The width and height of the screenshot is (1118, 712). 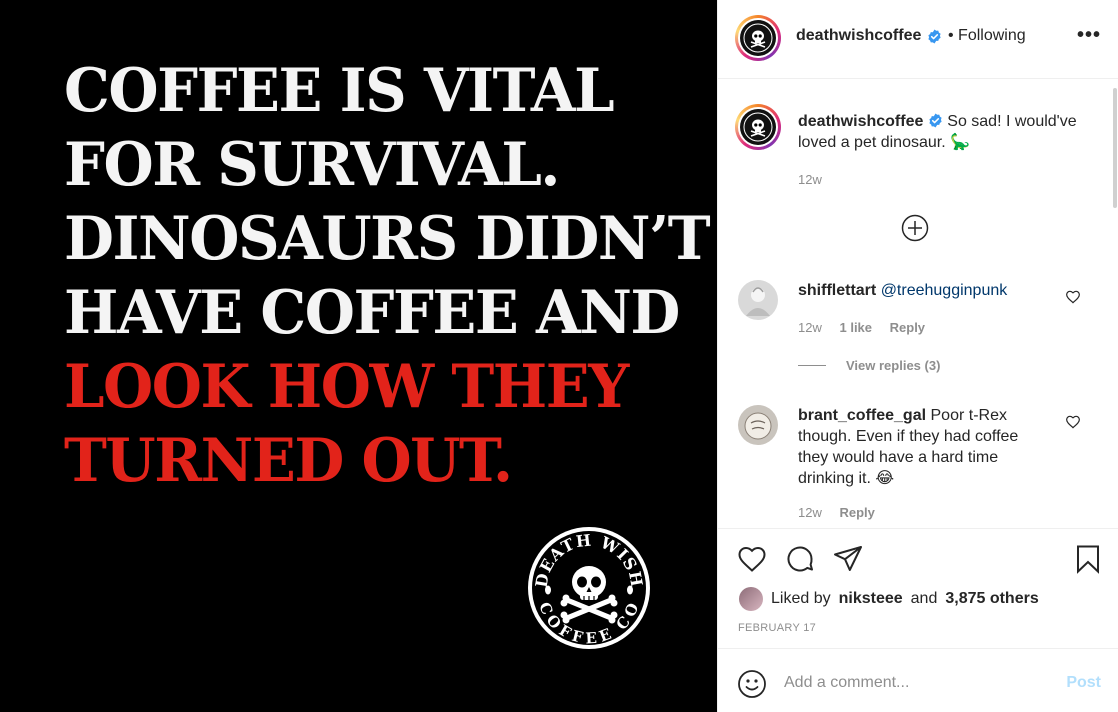 I want to click on post-header: deathwishcoffee • Following •••, so click(x=918, y=39).